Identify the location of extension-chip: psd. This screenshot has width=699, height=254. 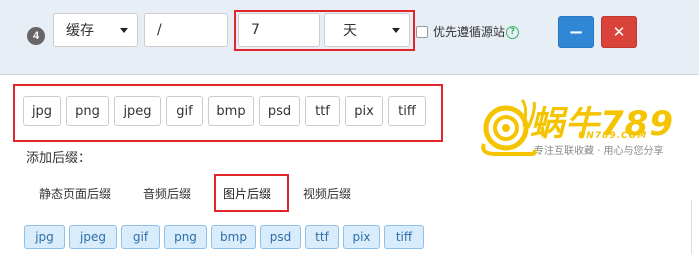
(279, 111).